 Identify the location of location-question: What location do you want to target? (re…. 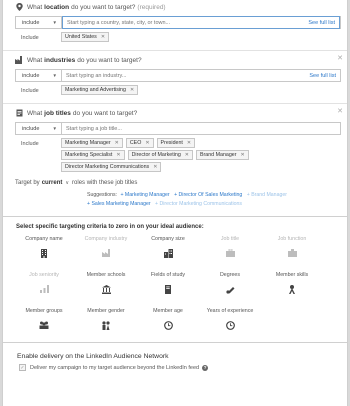
(178, 7).